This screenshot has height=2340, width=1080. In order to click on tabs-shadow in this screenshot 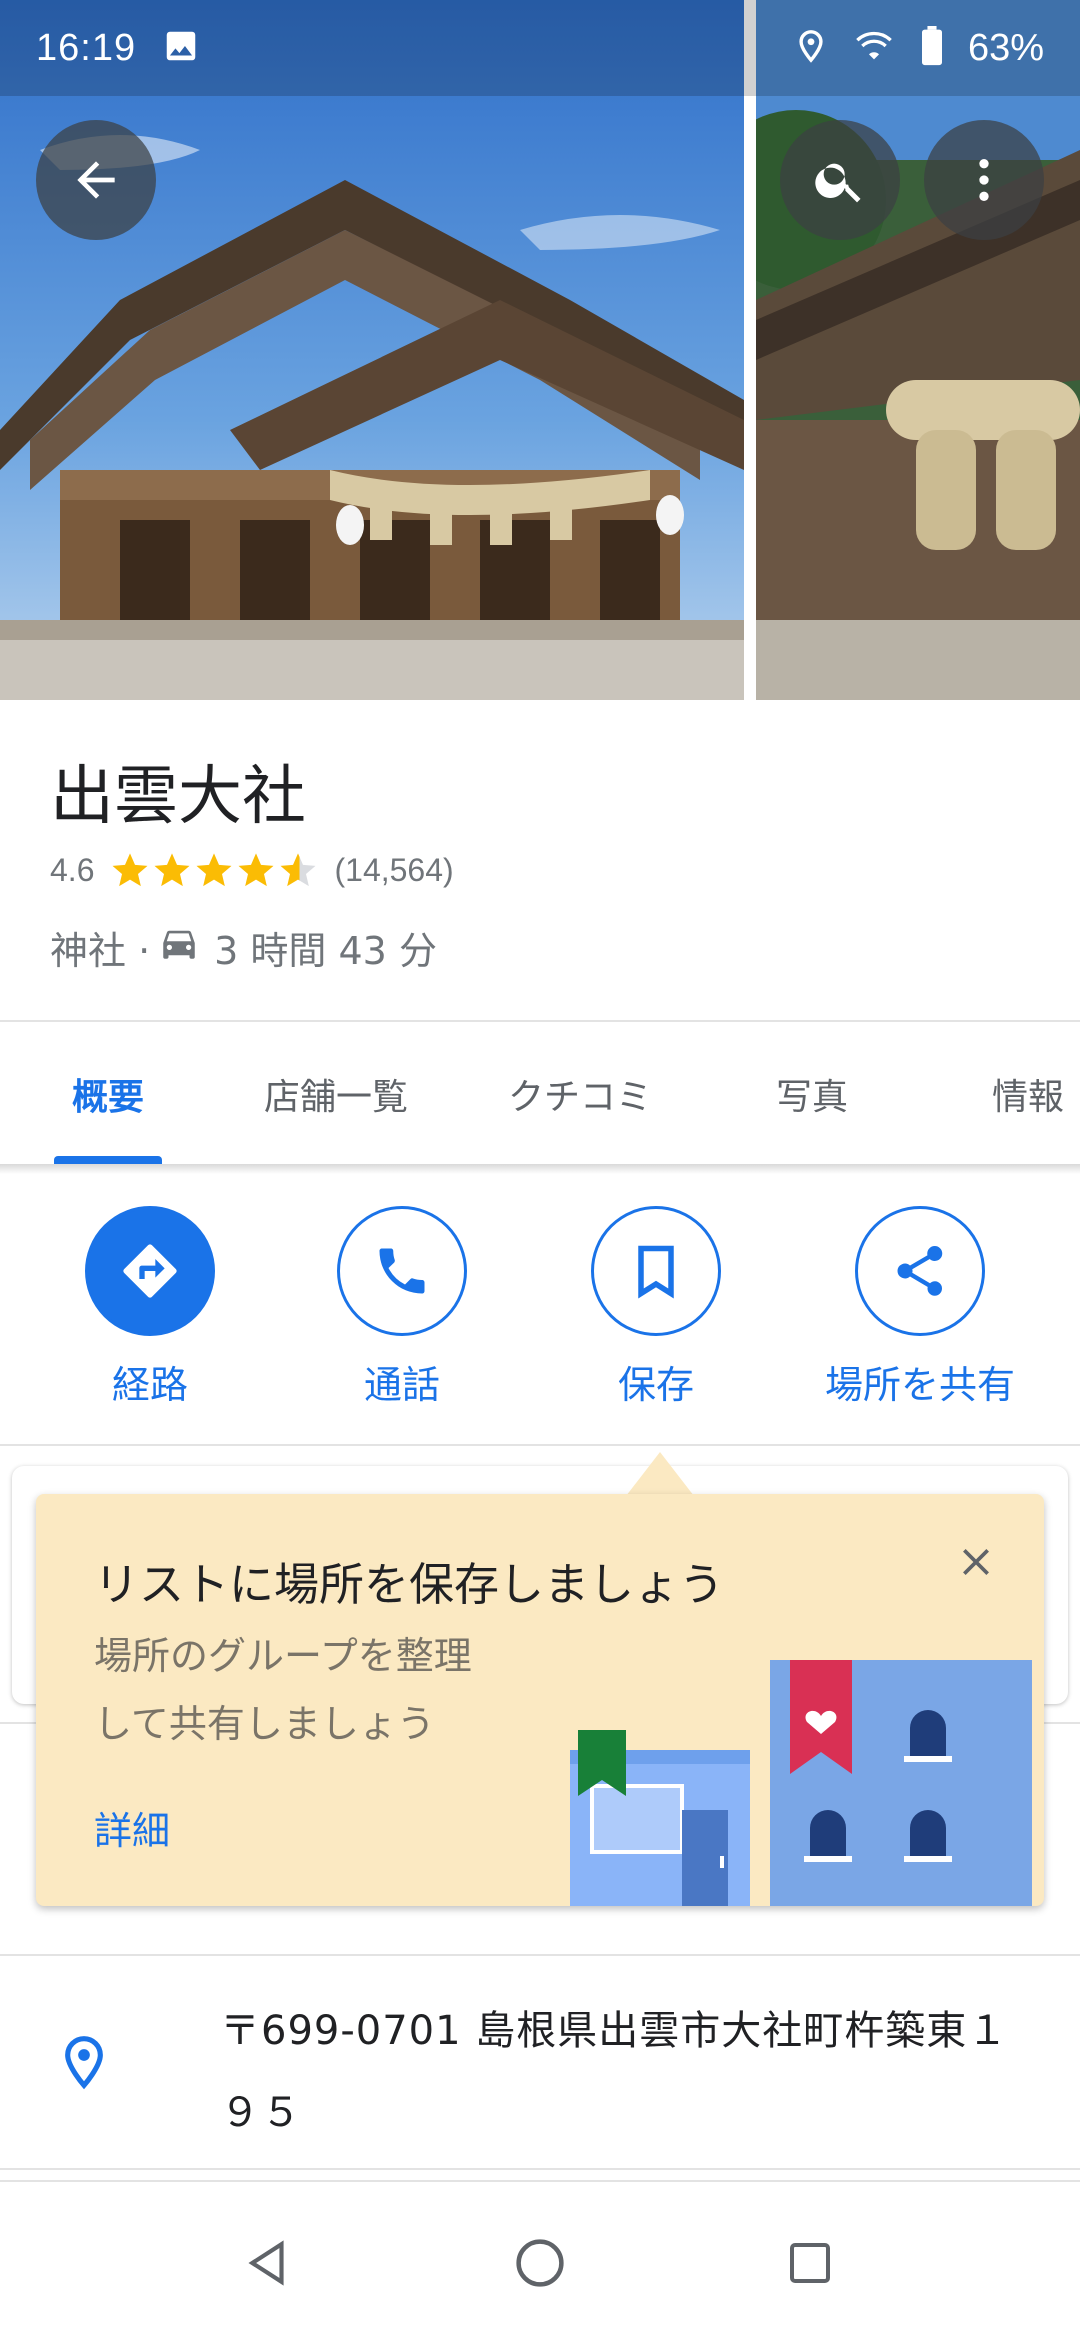, I will do `click(540, 1169)`.